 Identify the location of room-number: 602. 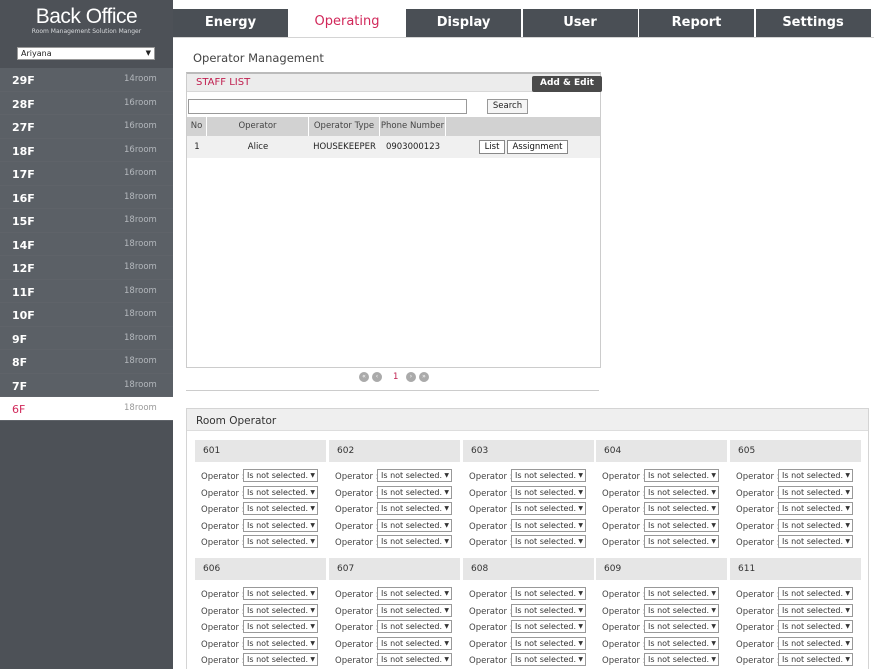
(394, 451).